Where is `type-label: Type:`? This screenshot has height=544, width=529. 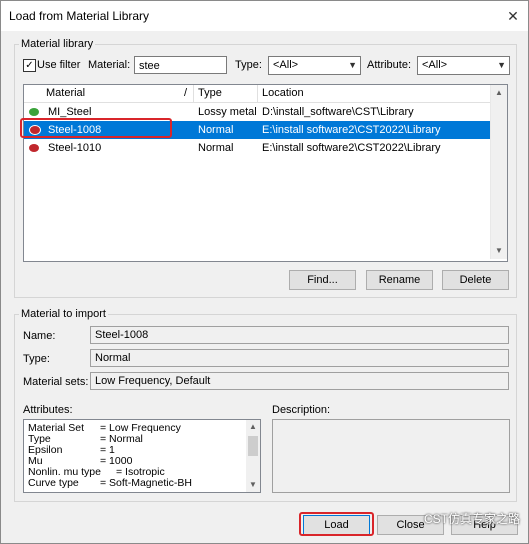 type-label: Type: is located at coordinates (36, 359).